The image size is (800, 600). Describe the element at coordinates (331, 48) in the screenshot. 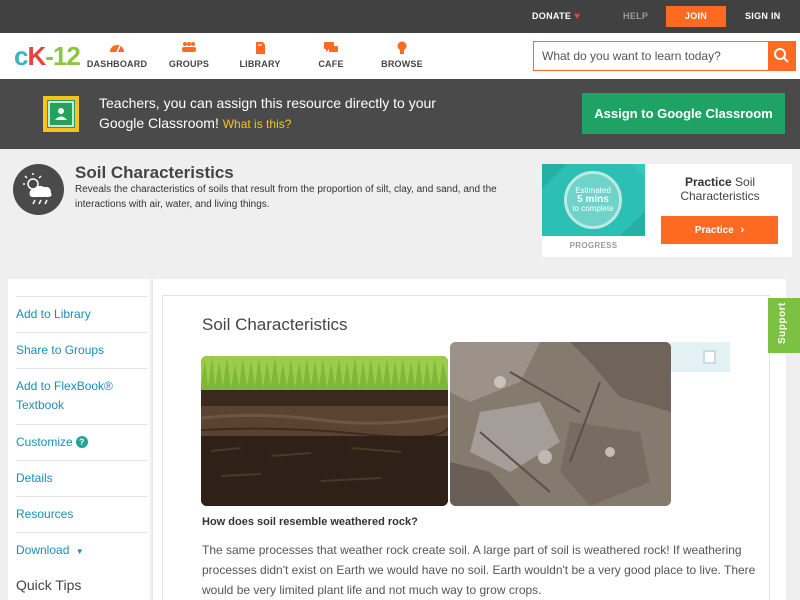

I see `cafe-chat-icon` at that location.